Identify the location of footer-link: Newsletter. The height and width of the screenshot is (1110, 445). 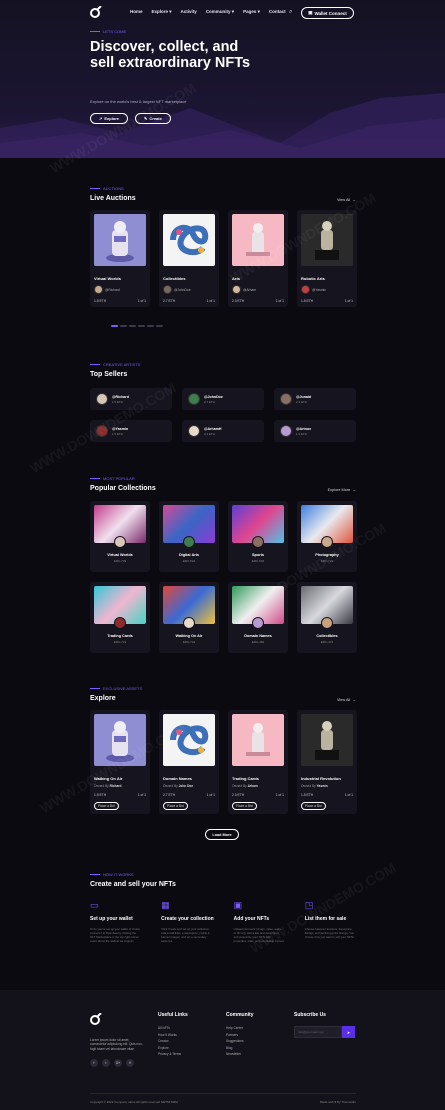
(240, 1054).